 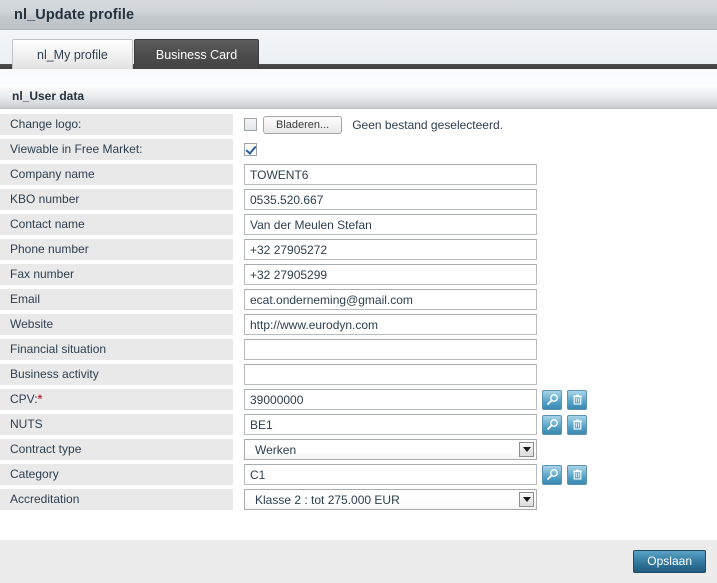 What do you see at coordinates (390, 424) in the screenshot?
I see `nuts-input` at bounding box center [390, 424].